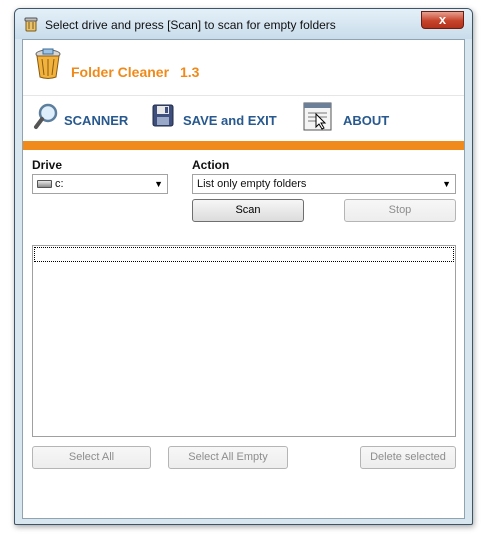  Describe the element at coordinates (120, 72) in the screenshot. I see `app-name: Folder Cleaner` at that location.